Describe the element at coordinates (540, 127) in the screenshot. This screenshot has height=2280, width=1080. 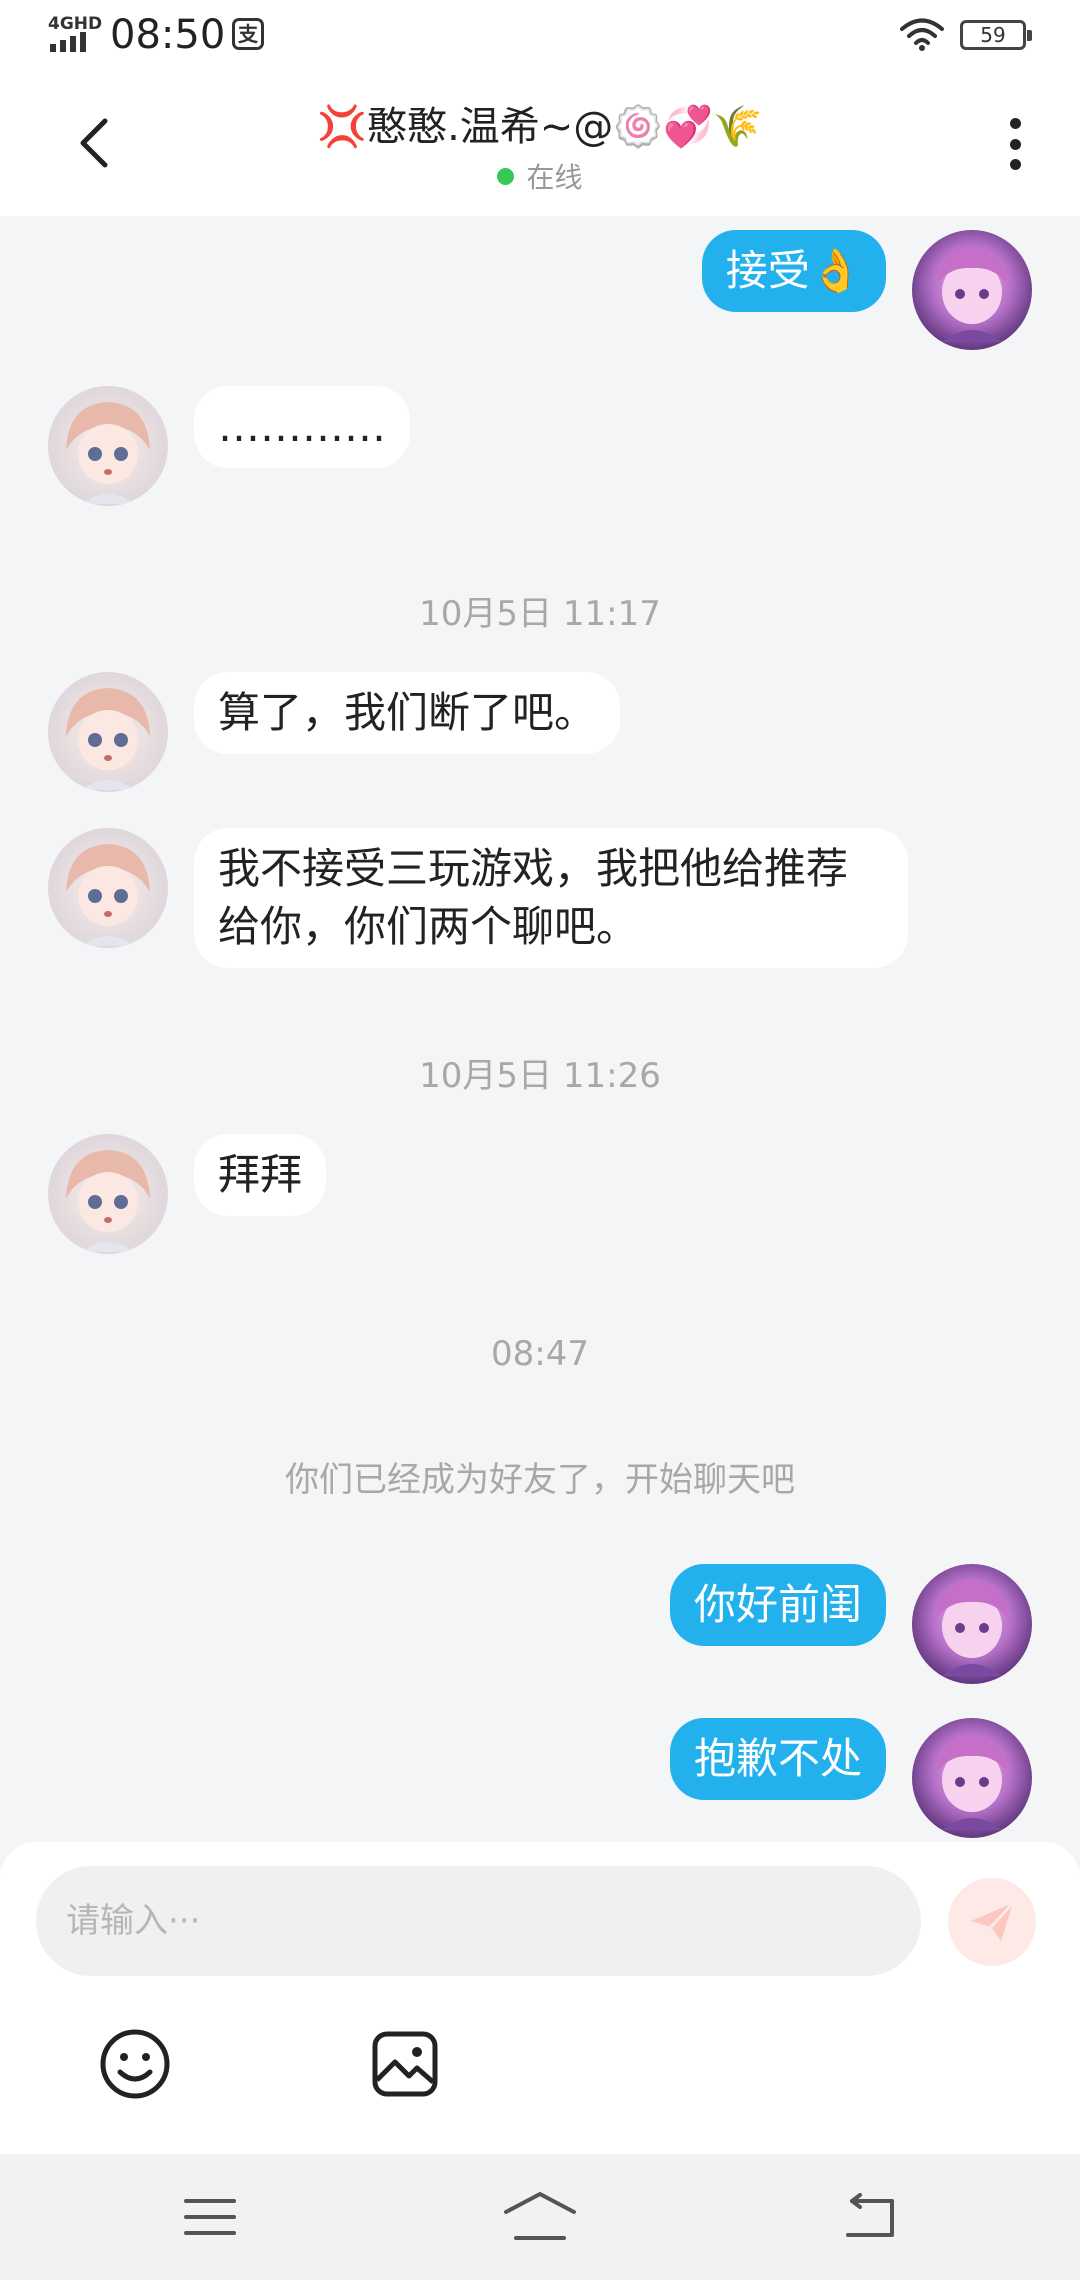
I see `contact-name: 💢憨憨.温希~@🍥💞🌾` at that location.